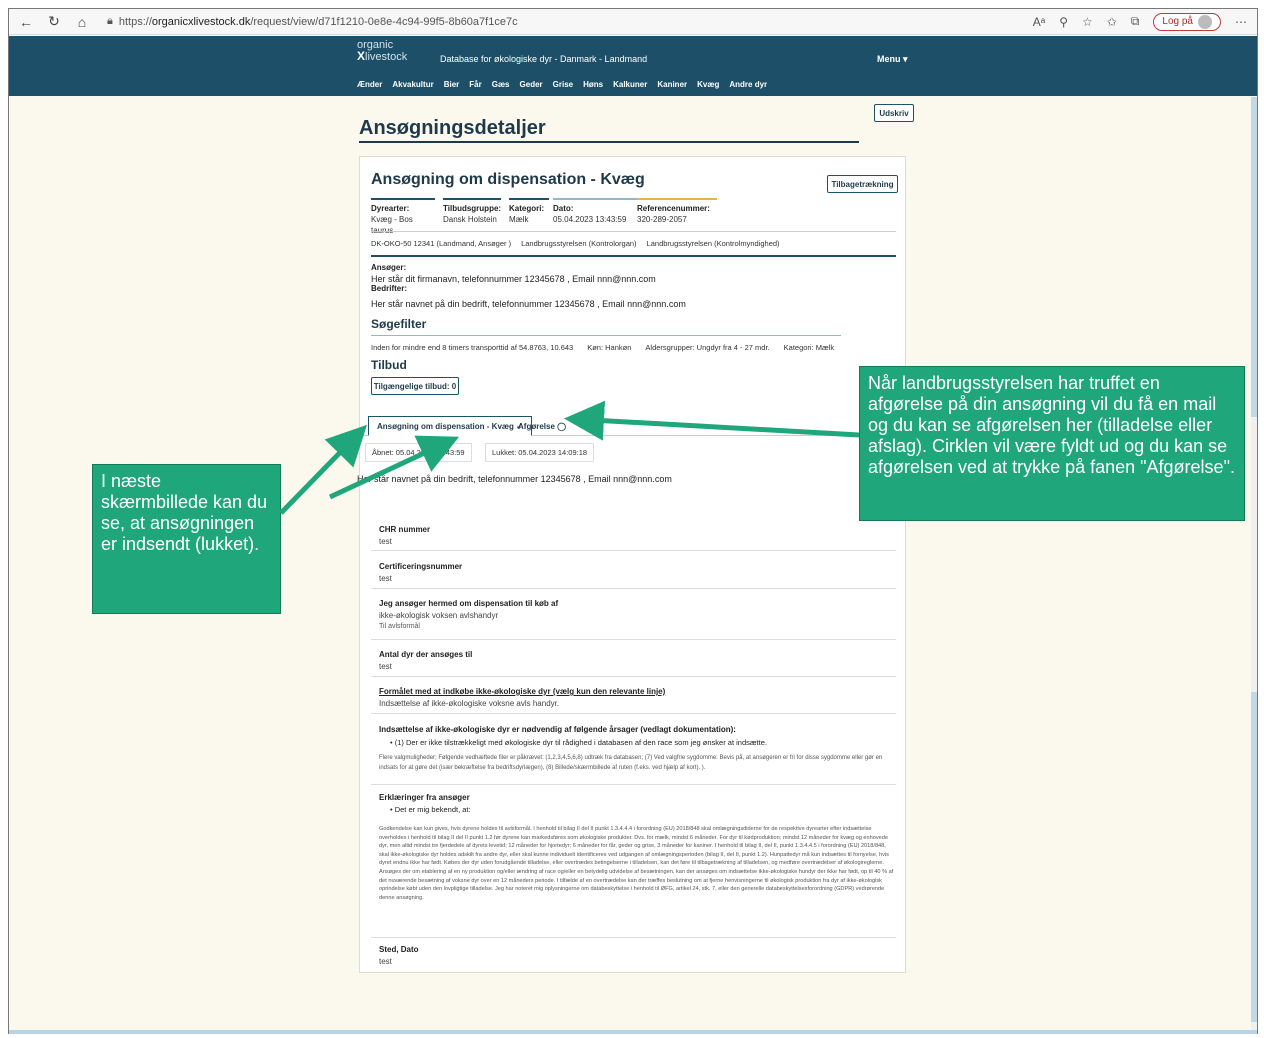  Describe the element at coordinates (892, 59) in the screenshot. I see `menu-button: Menu ▾` at that location.